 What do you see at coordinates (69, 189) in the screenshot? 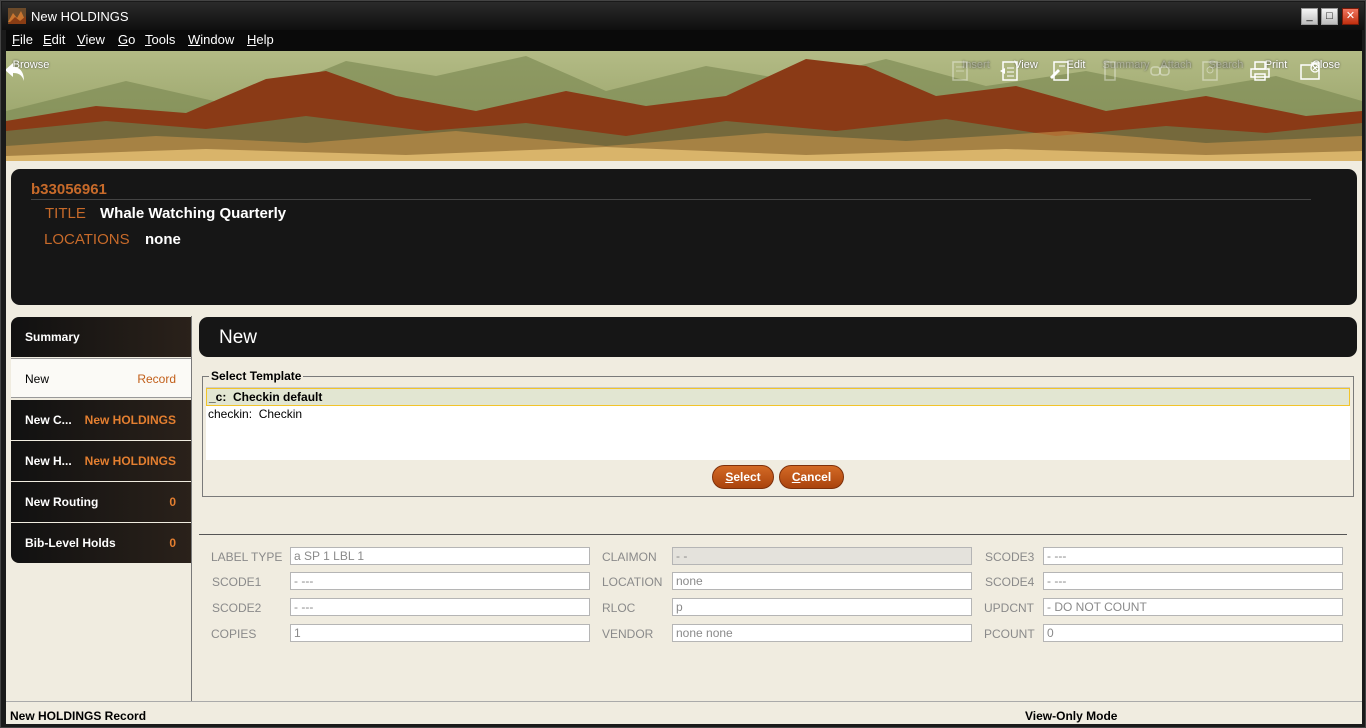
I see `record-number: b33056961` at bounding box center [69, 189].